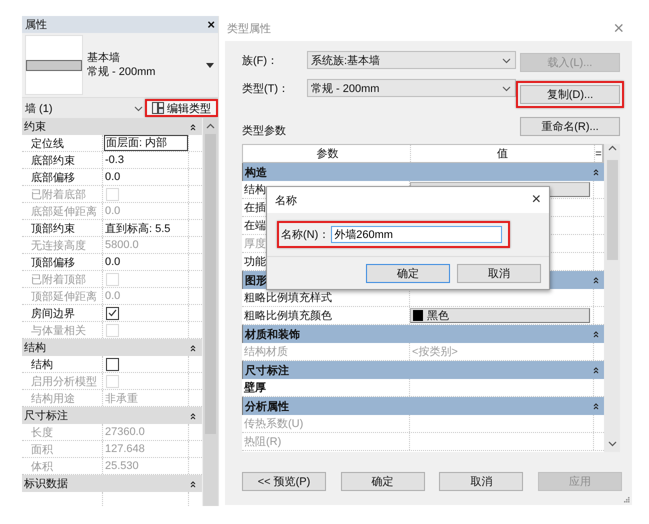 Image resolution: width=649 pixels, height=524 pixels. Describe the element at coordinates (612, 444) in the screenshot. I see `scroll-down-icon` at that location.